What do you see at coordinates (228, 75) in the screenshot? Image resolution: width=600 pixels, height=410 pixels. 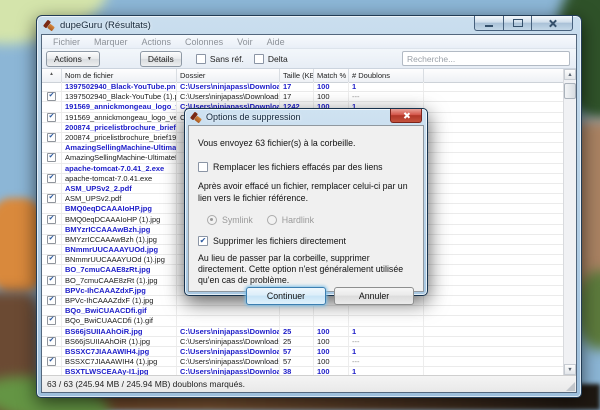 I see `column-header-dossier: Dossier` at bounding box center [228, 75].